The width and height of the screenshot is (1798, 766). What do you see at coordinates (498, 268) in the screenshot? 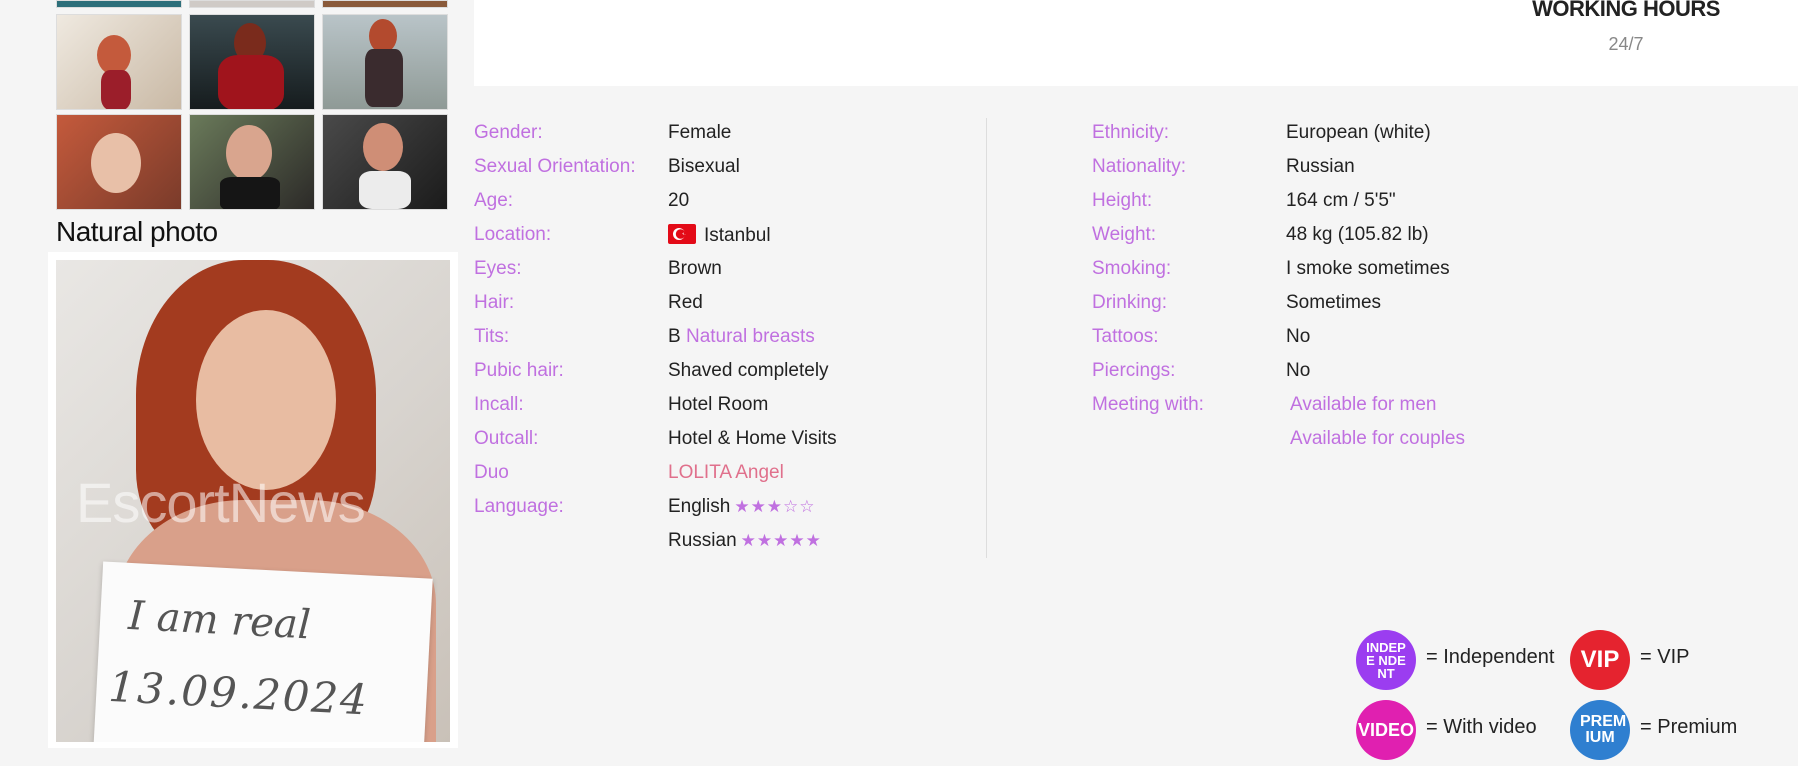
I see `detail-label: Eyes:` at bounding box center [498, 268].